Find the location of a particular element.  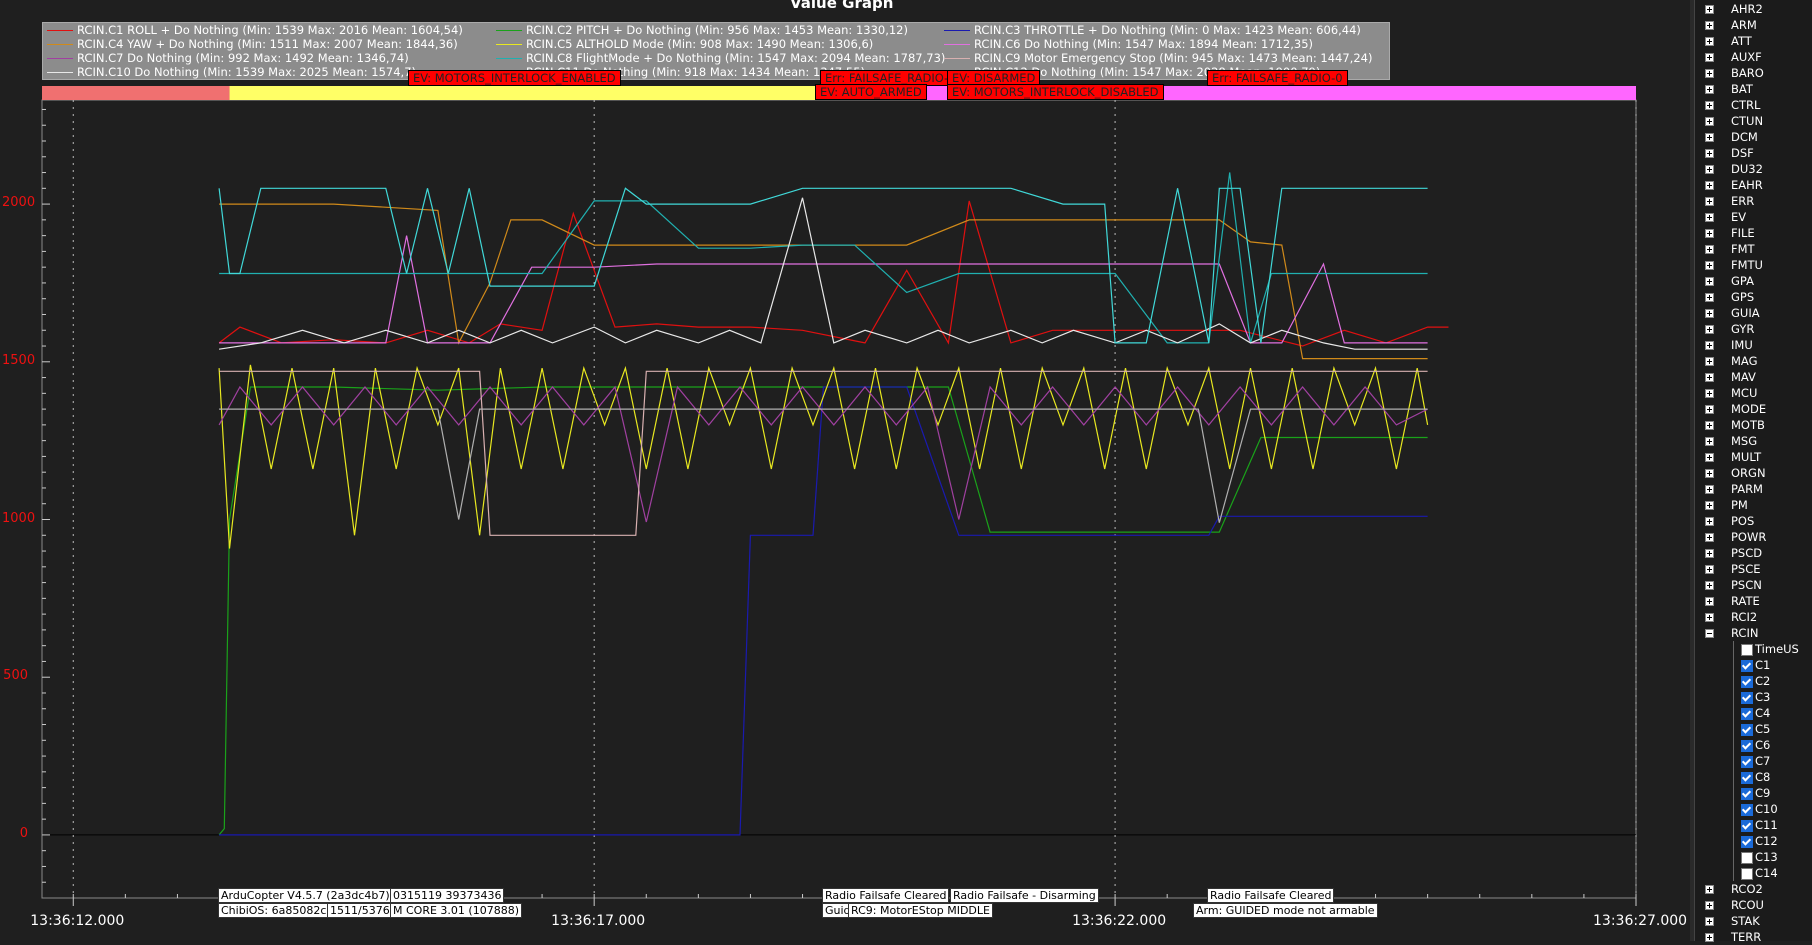

tree-child-item: C6 is located at coordinates (1753, 745).